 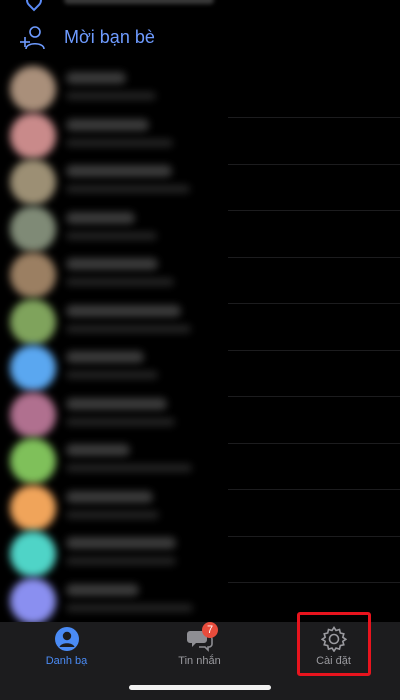 I want to click on invite-friends-label: Mời bạn bè, so click(x=109, y=37).